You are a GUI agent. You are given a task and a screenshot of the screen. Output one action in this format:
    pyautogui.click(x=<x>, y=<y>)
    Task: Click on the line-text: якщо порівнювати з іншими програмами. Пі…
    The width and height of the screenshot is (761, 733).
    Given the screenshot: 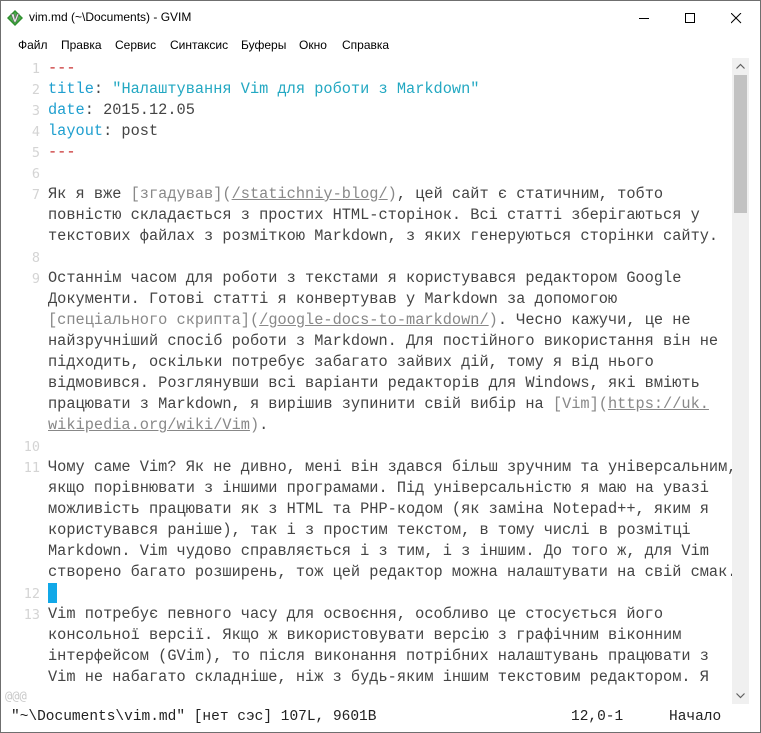 What is the action you would take?
    pyautogui.click(x=378, y=488)
    